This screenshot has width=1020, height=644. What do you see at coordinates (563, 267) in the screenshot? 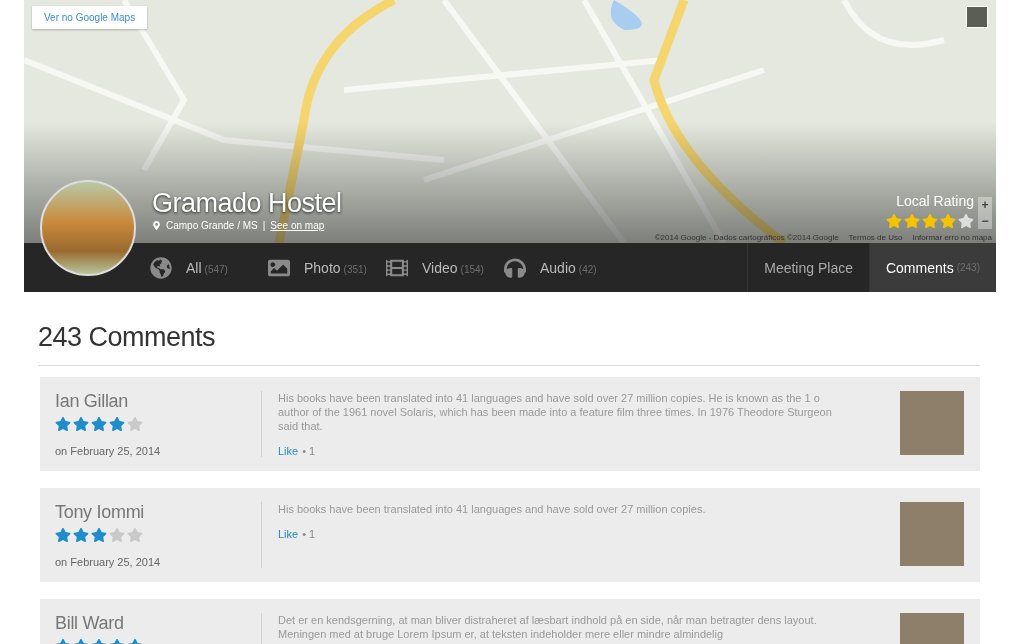
I see `media-tab: Audio (42)` at bounding box center [563, 267].